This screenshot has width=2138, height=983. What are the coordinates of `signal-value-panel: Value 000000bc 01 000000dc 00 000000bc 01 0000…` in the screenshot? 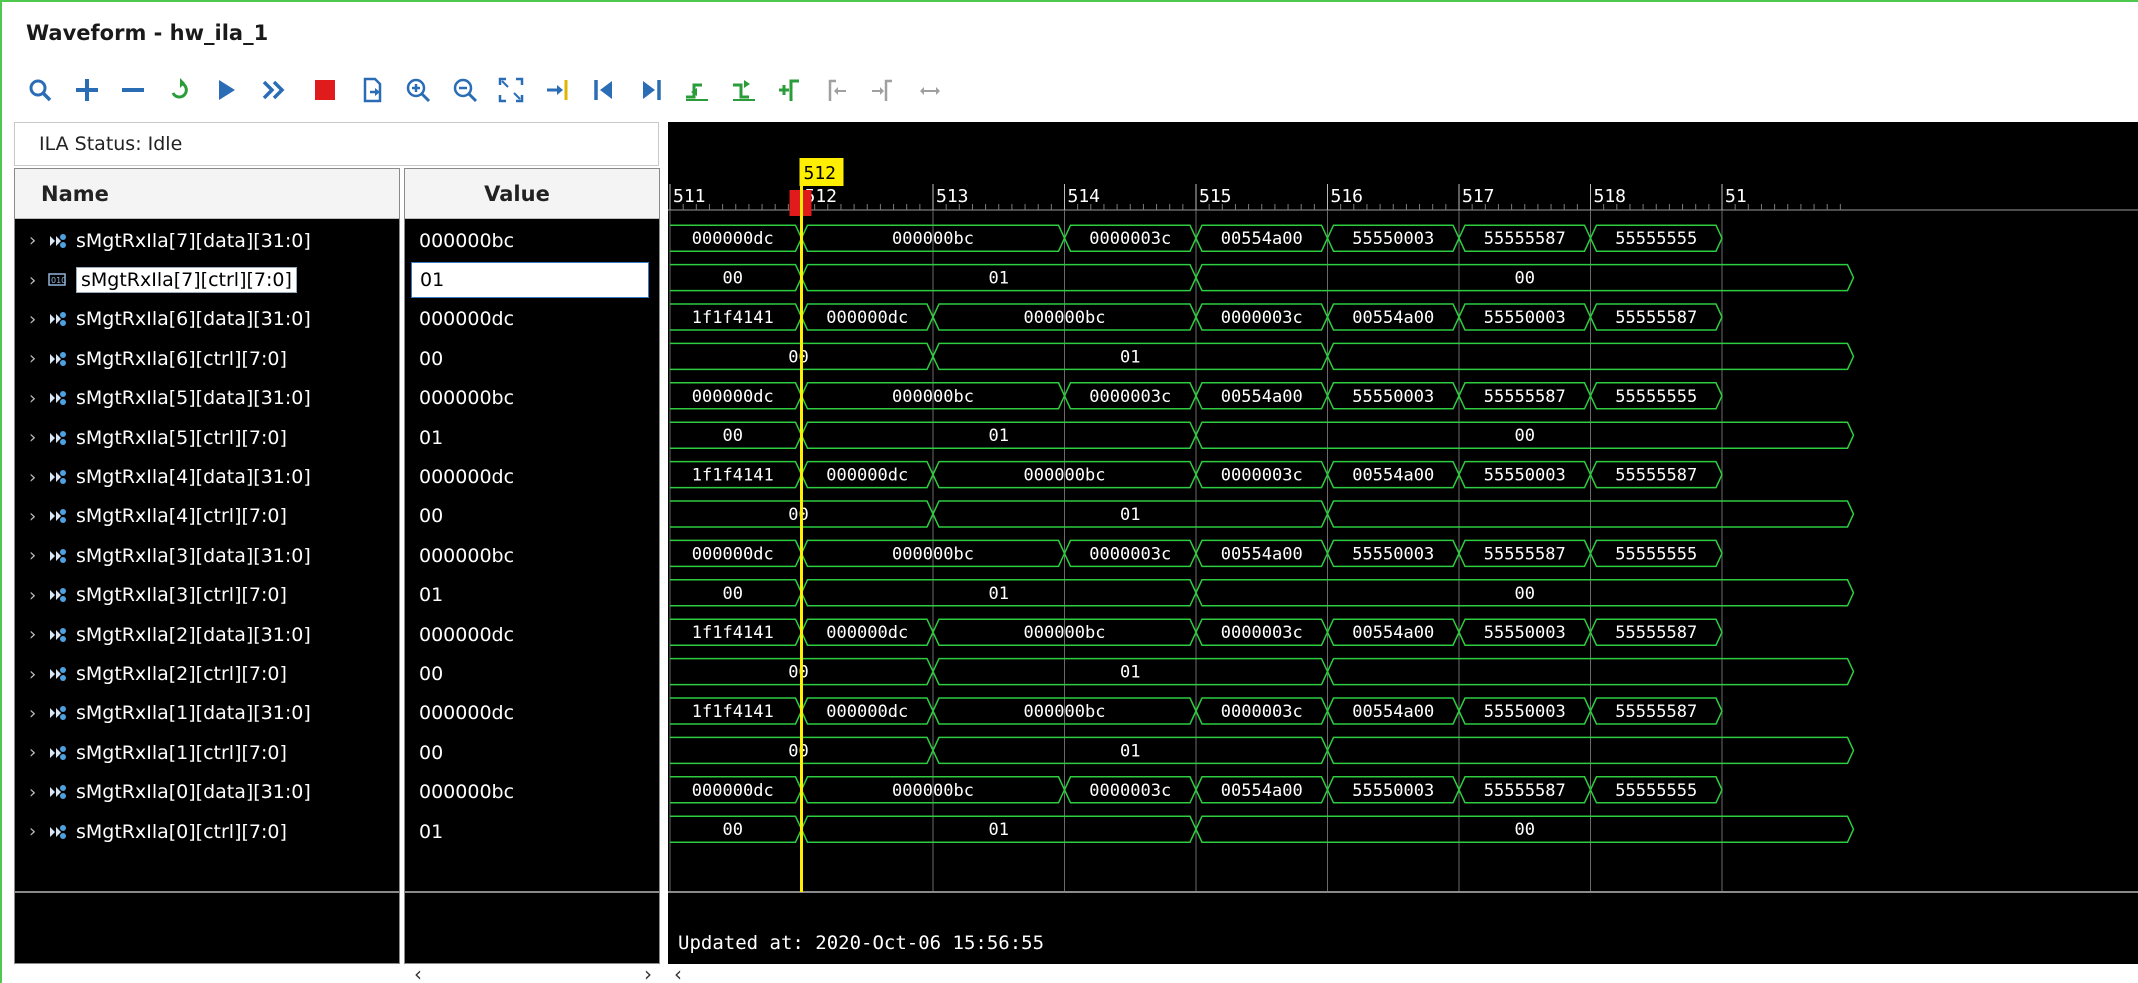 It's located at (532, 566).